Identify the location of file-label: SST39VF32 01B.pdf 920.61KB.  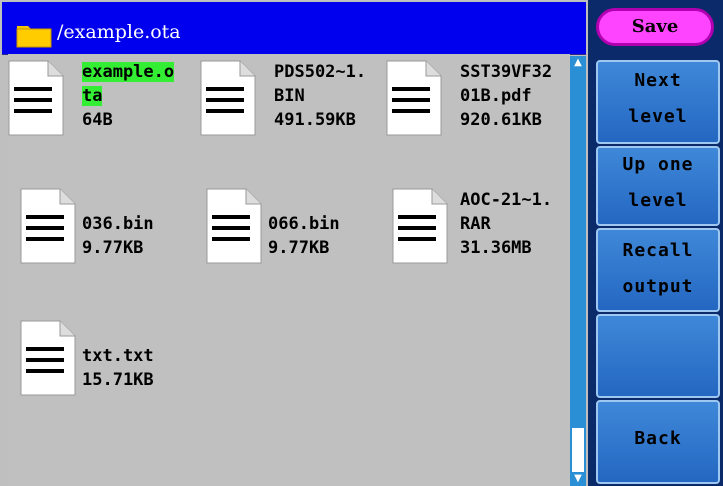
(506, 96).